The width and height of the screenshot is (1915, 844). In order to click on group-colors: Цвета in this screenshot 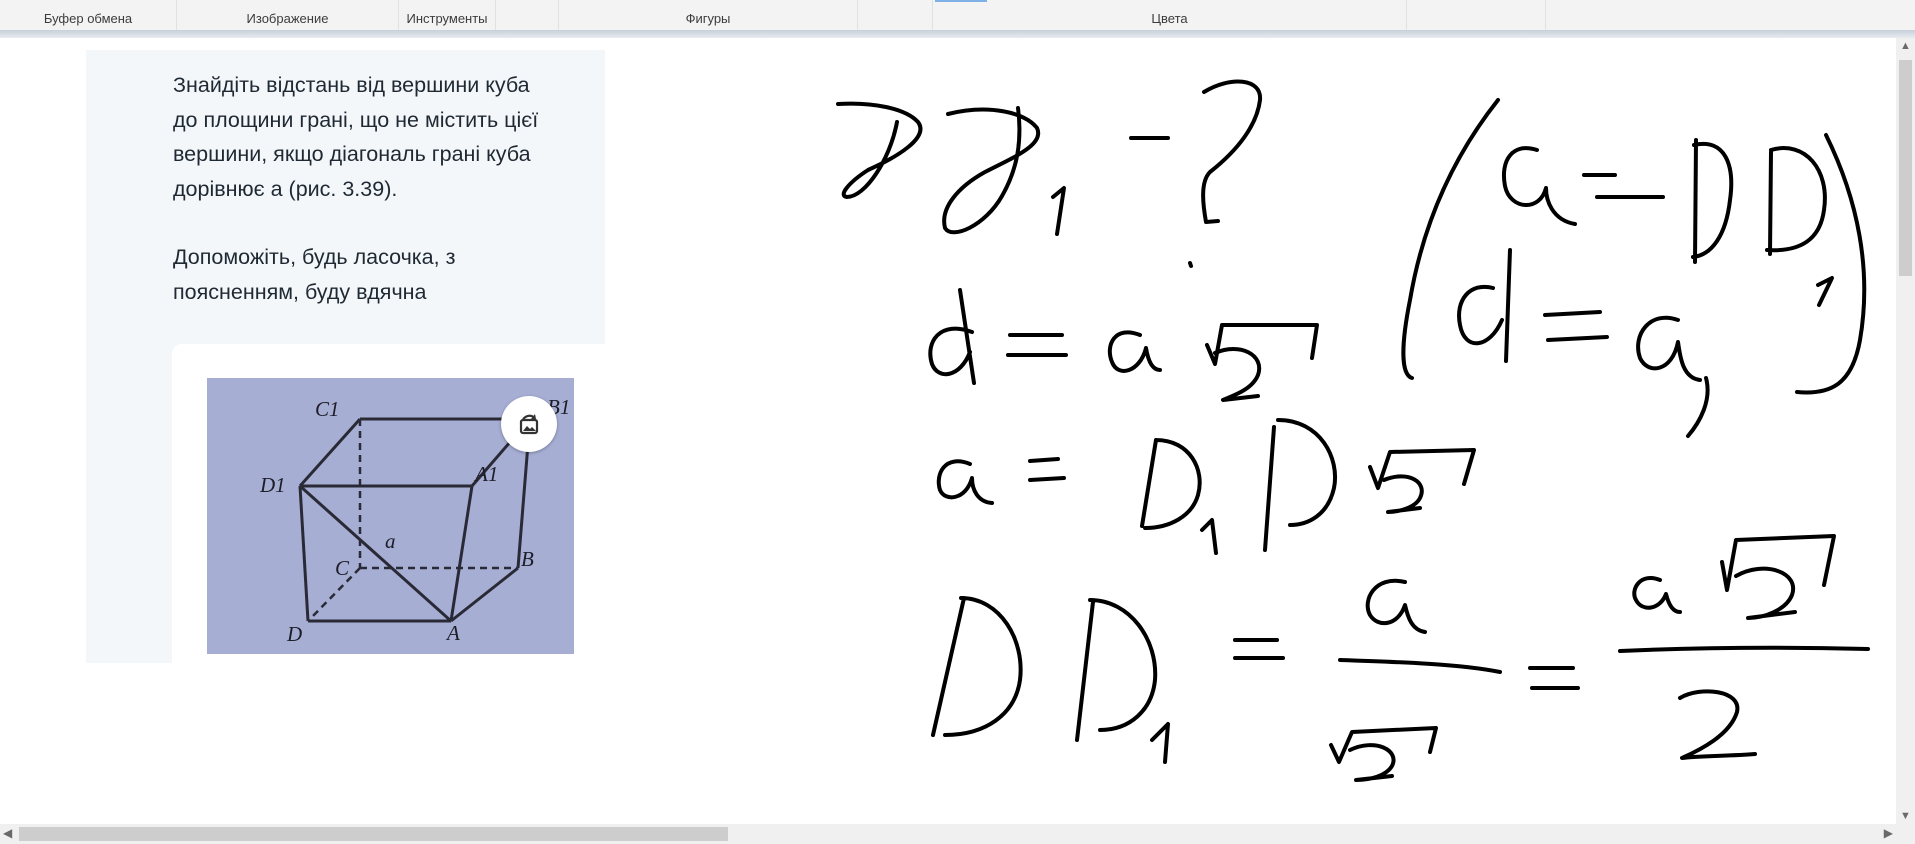, I will do `click(1170, 15)`.